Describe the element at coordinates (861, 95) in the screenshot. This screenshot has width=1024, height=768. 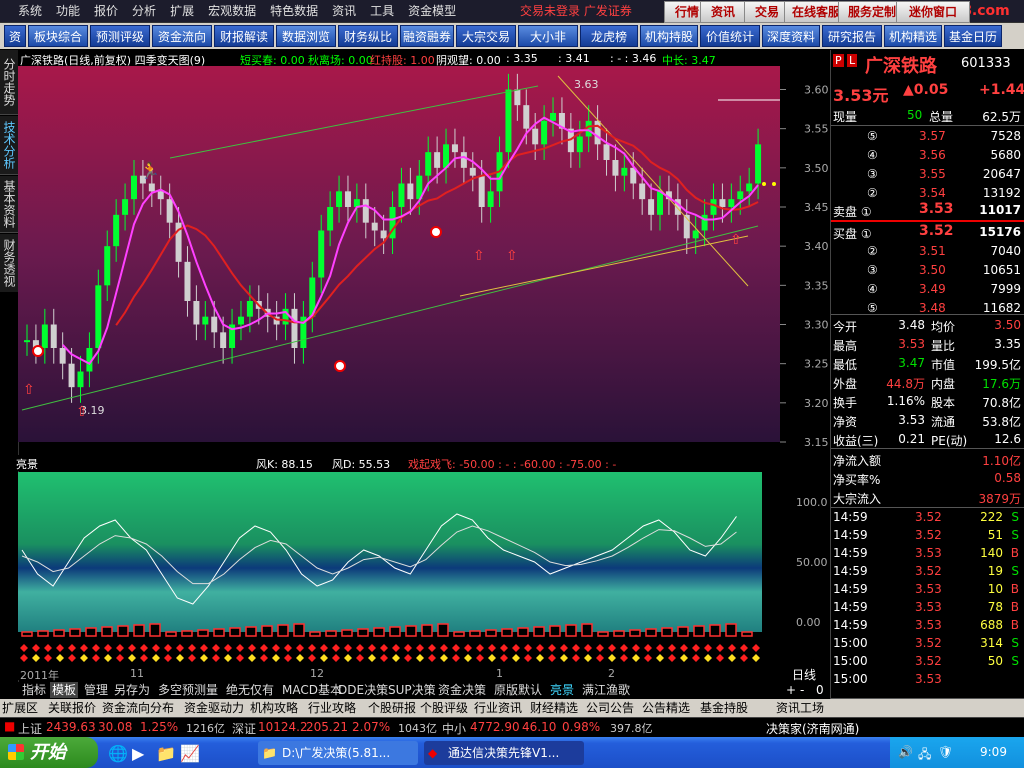
I see `last-price: 3.53元` at that location.